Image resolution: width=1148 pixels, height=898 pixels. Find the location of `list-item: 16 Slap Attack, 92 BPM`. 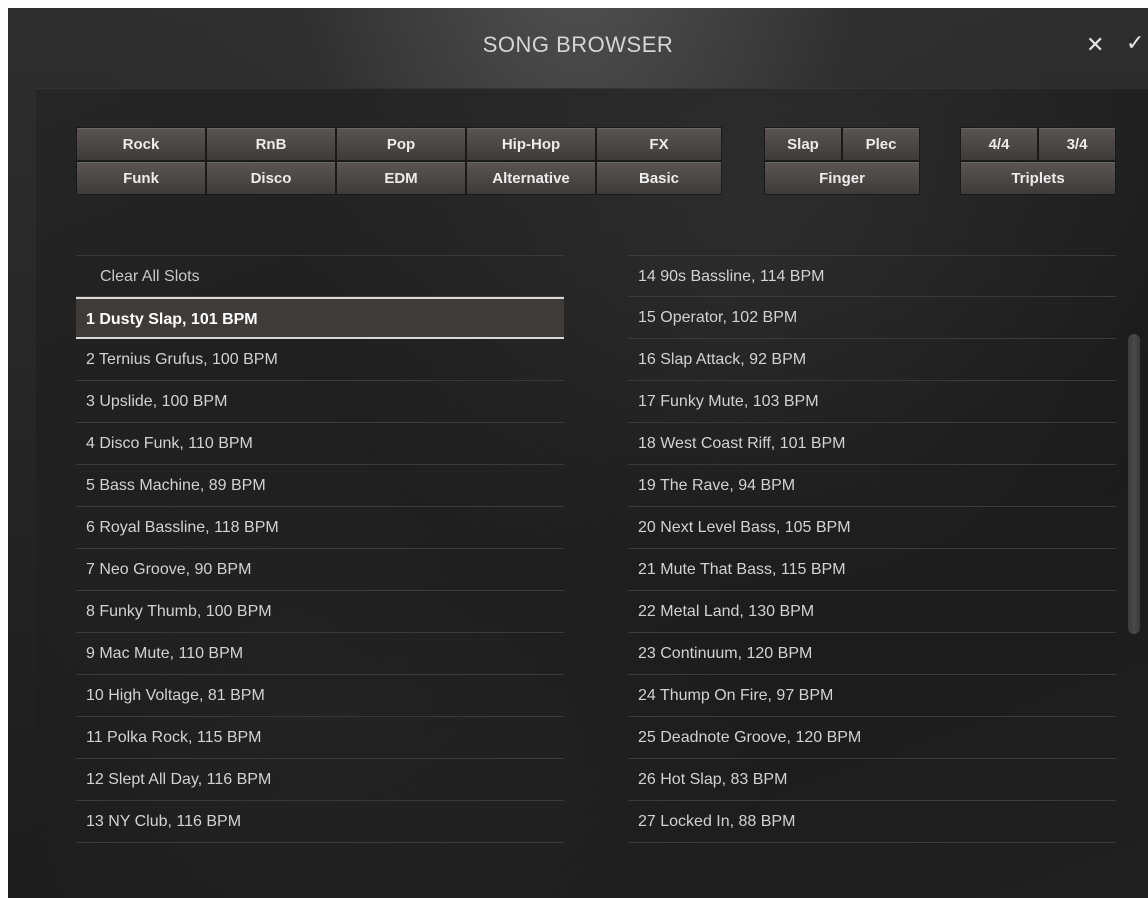

list-item: 16 Slap Attack, 92 BPM is located at coordinates (872, 360).